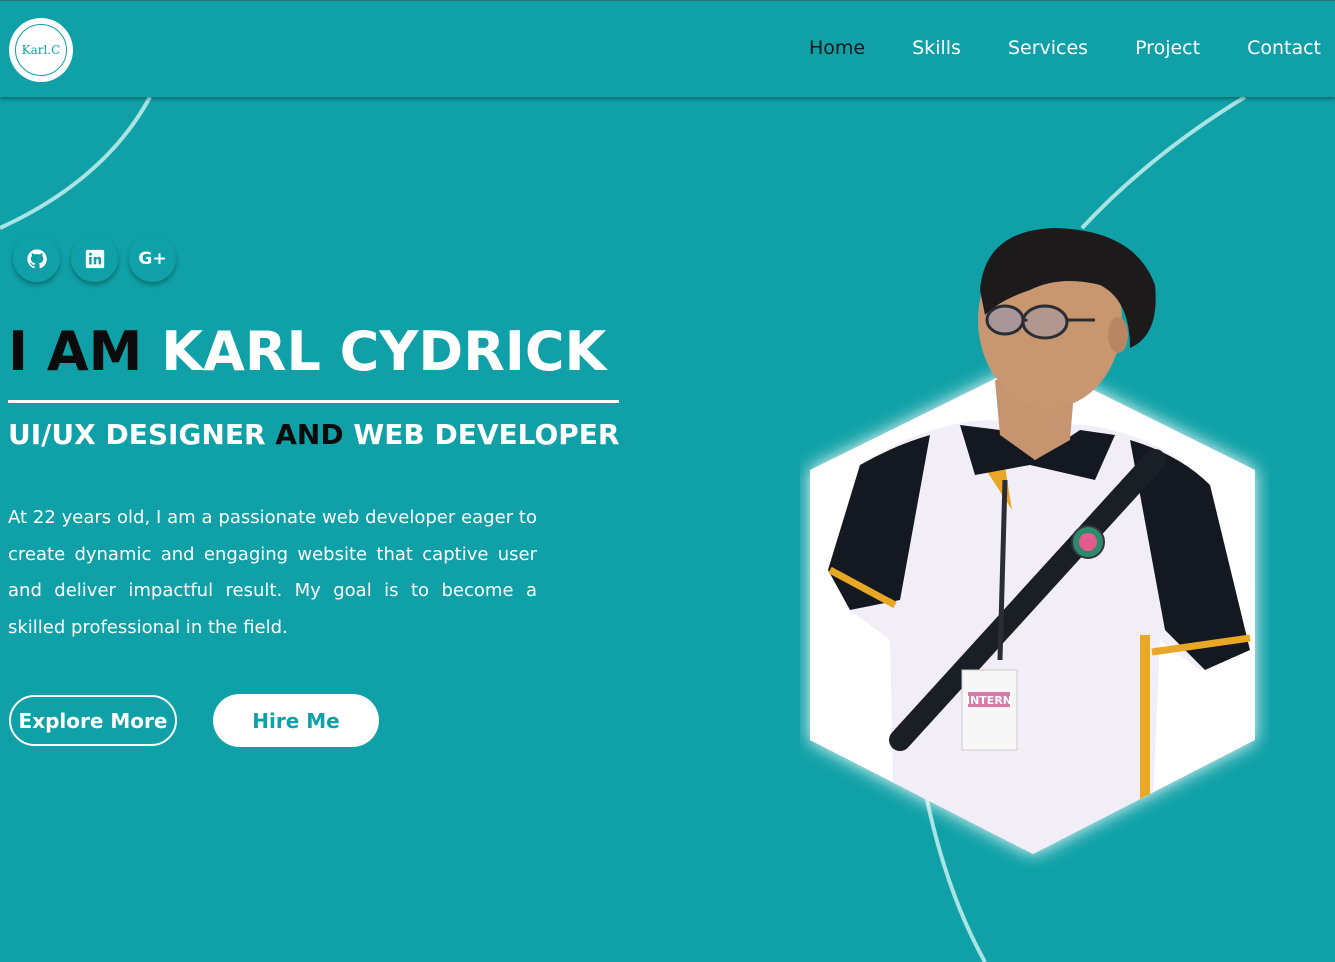  I want to click on github-icon, so click(36, 258).